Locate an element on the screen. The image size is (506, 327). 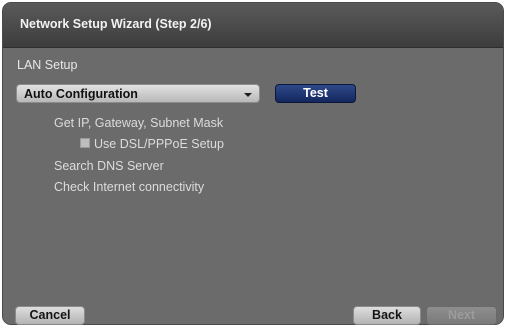
test-button: Test is located at coordinates (315, 93).